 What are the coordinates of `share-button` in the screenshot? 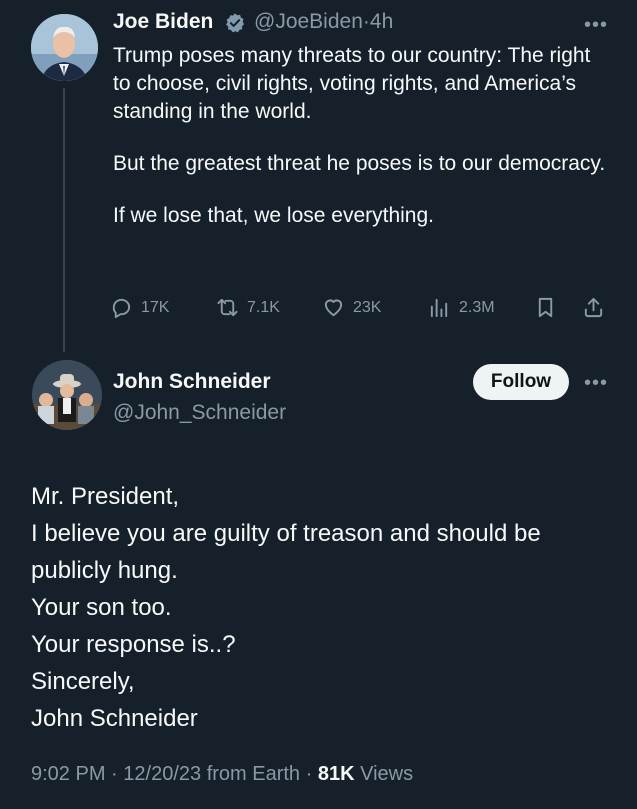 It's located at (593, 307).